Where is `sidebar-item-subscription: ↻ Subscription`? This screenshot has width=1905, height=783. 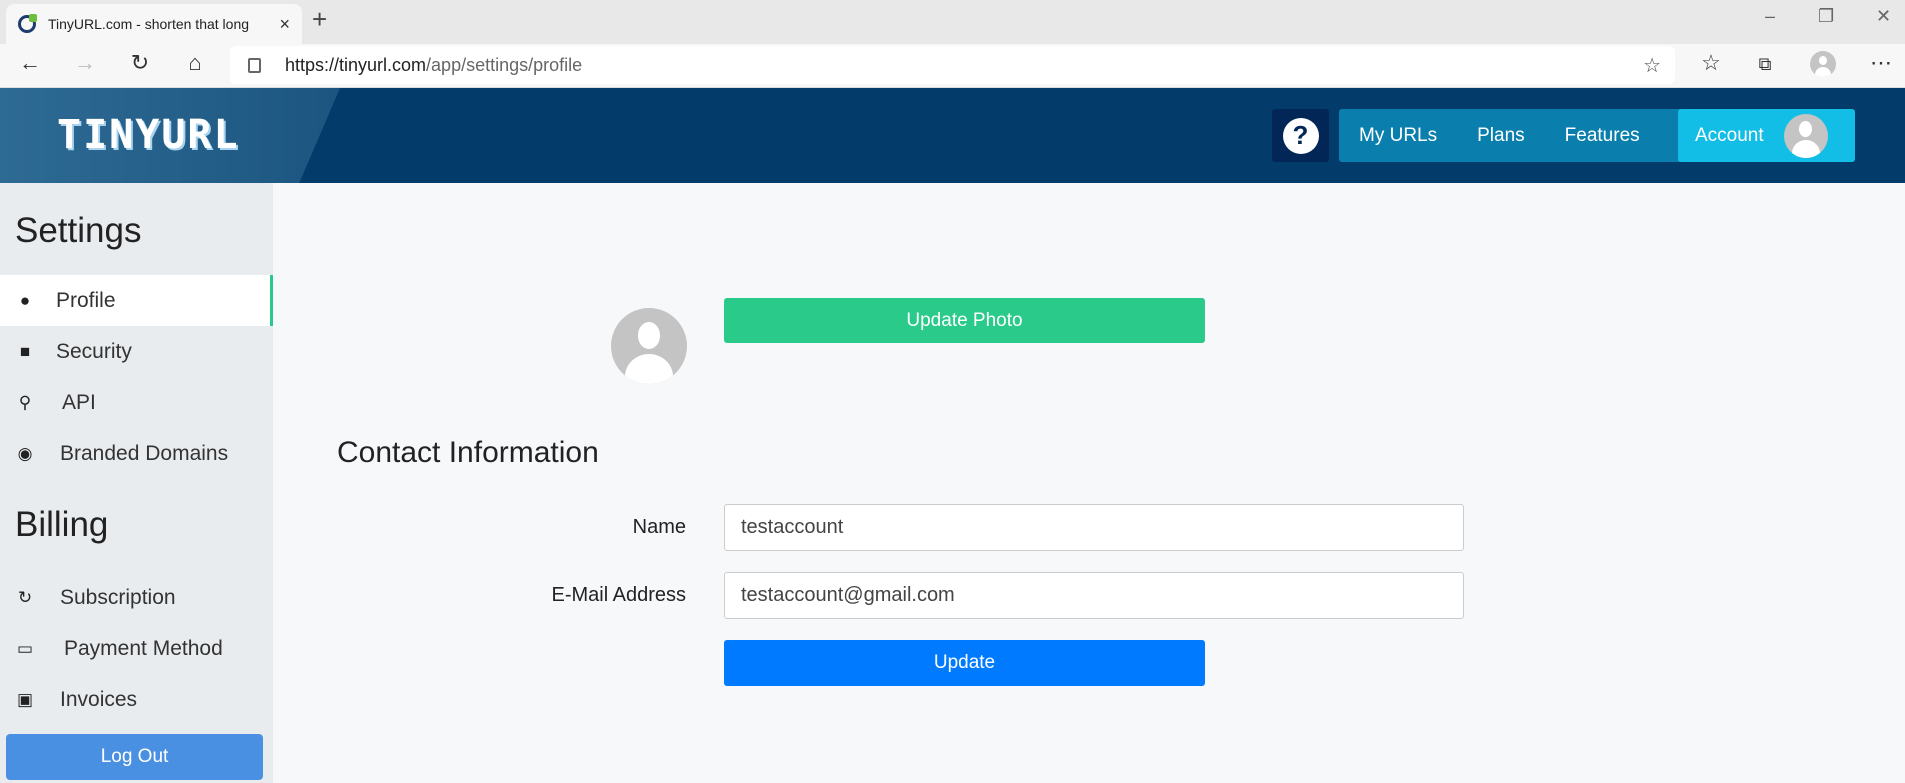
sidebar-item-subscription: ↻ Subscription is located at coordinates (136, 597).